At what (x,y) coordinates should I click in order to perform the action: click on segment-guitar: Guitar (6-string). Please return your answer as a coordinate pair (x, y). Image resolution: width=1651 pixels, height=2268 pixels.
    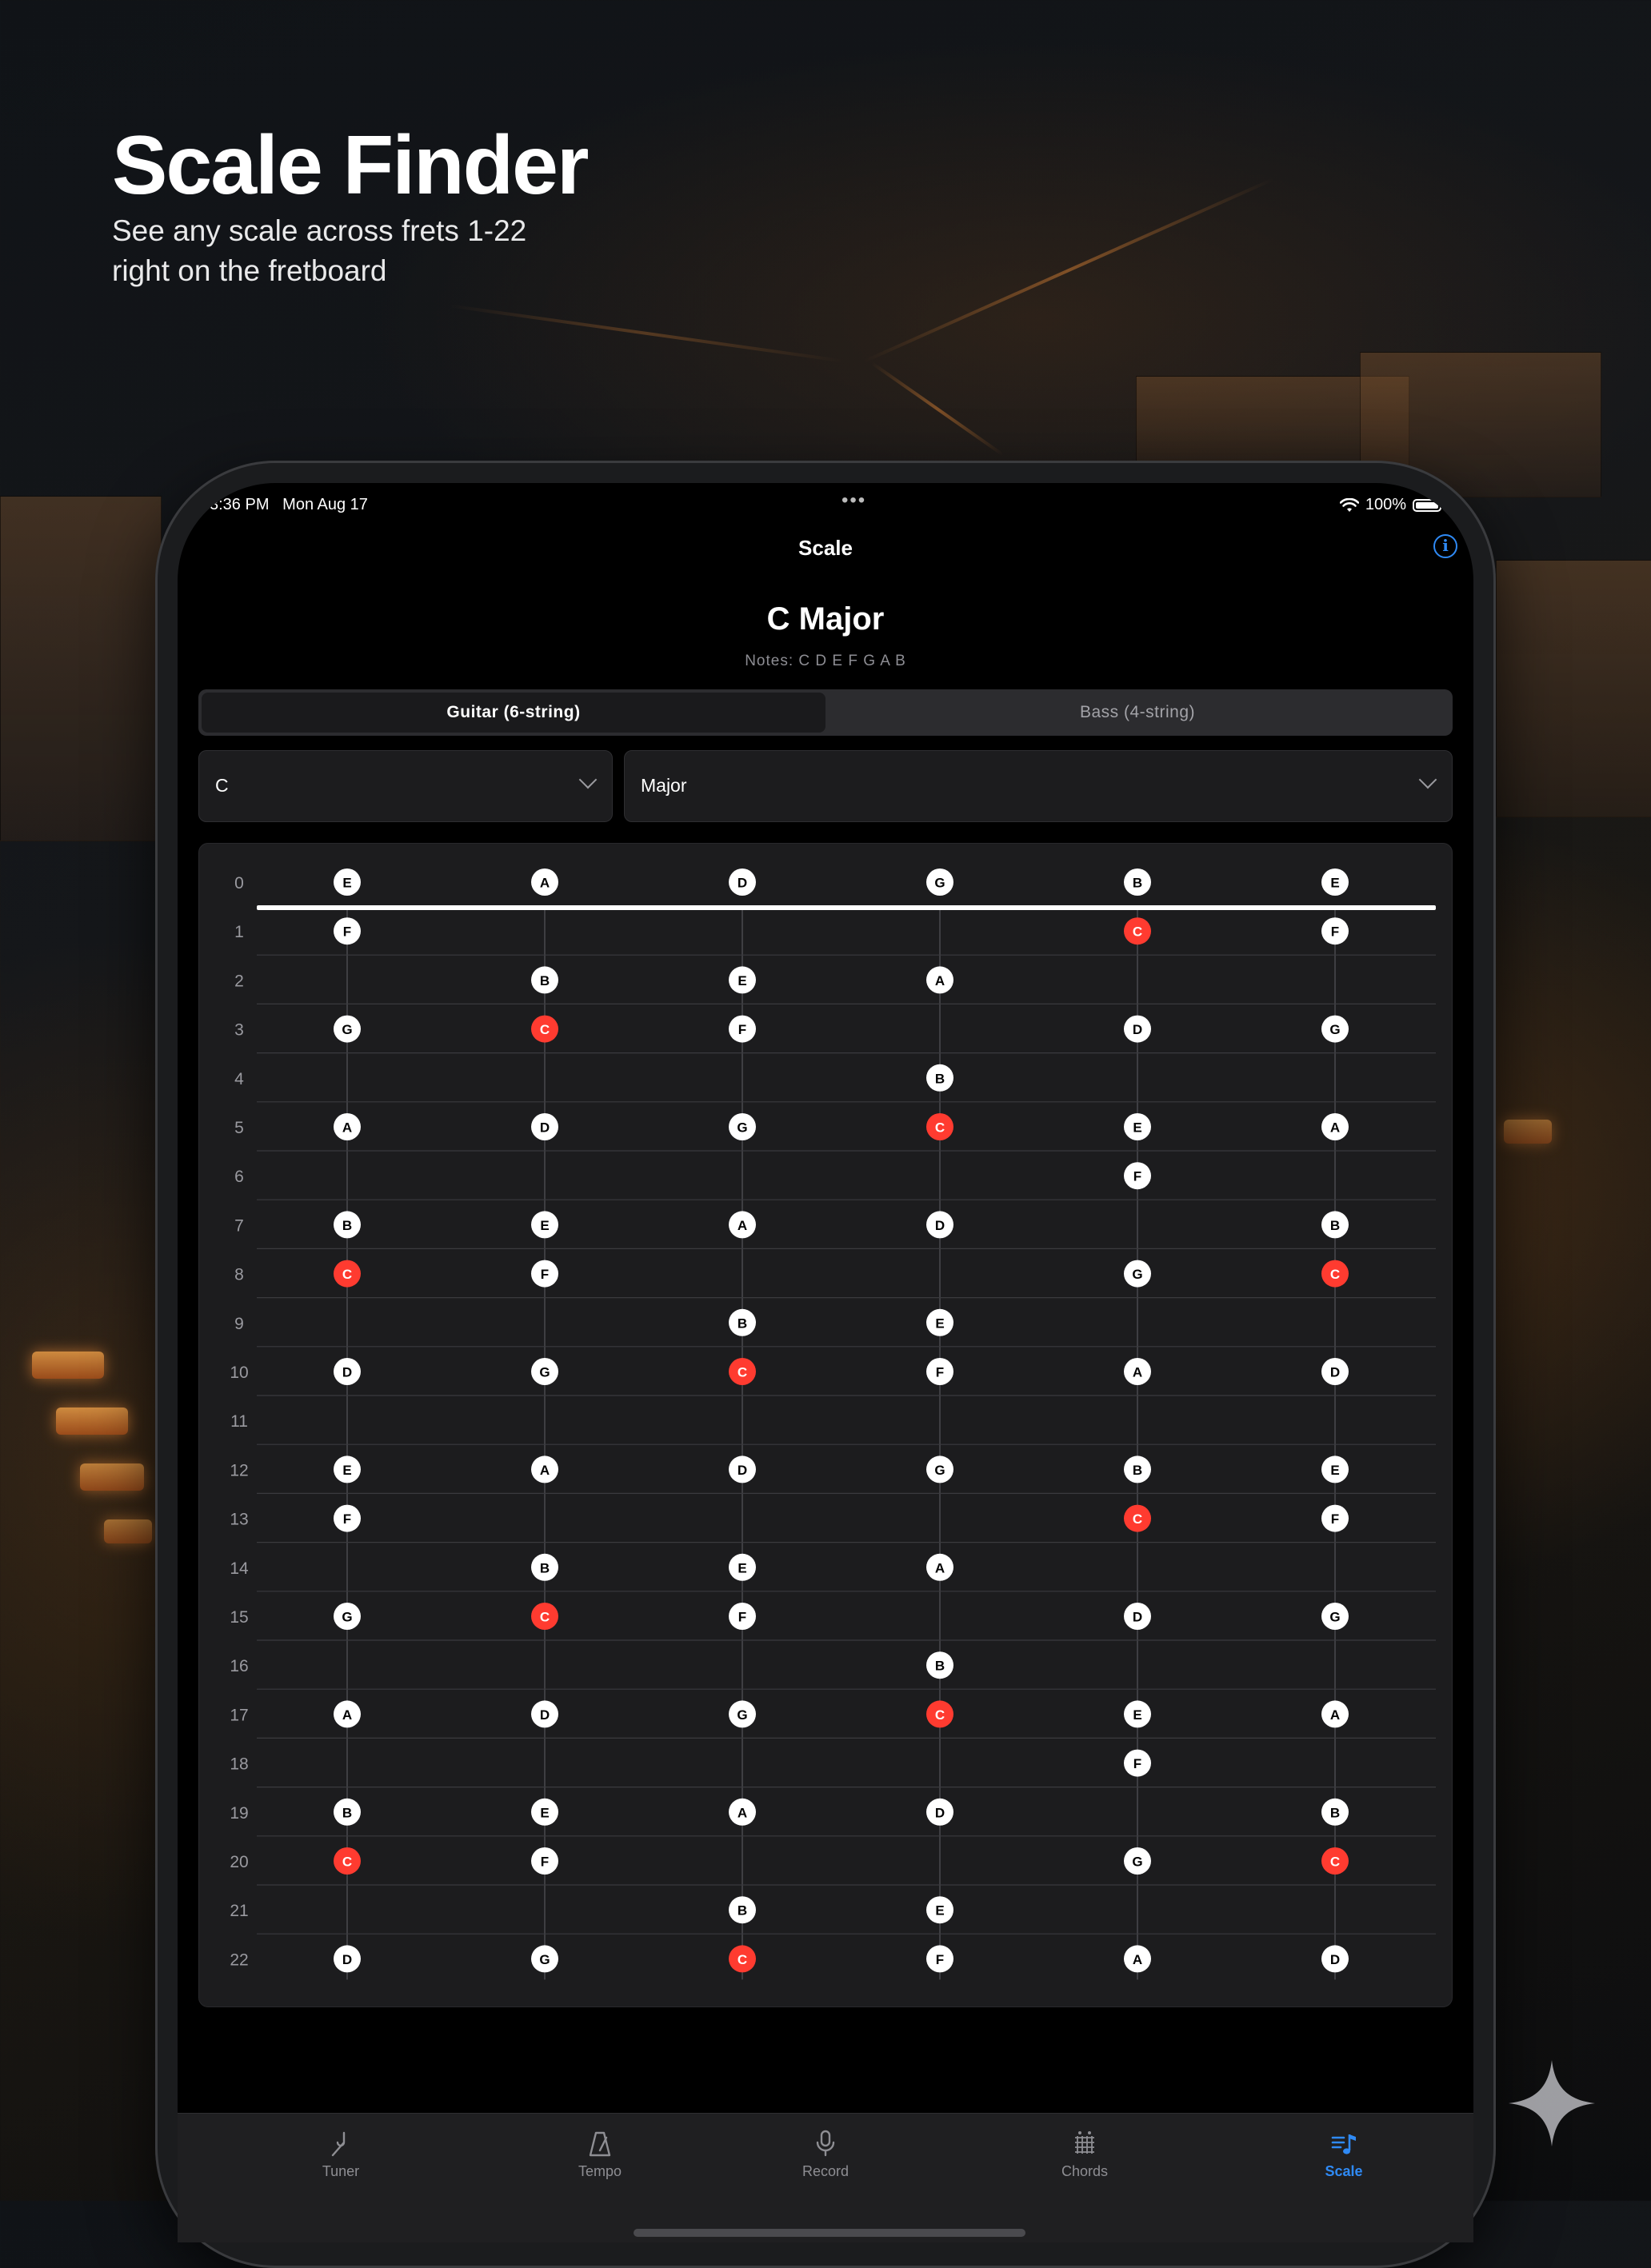
    Looking at the image, I should click on (514, 713).